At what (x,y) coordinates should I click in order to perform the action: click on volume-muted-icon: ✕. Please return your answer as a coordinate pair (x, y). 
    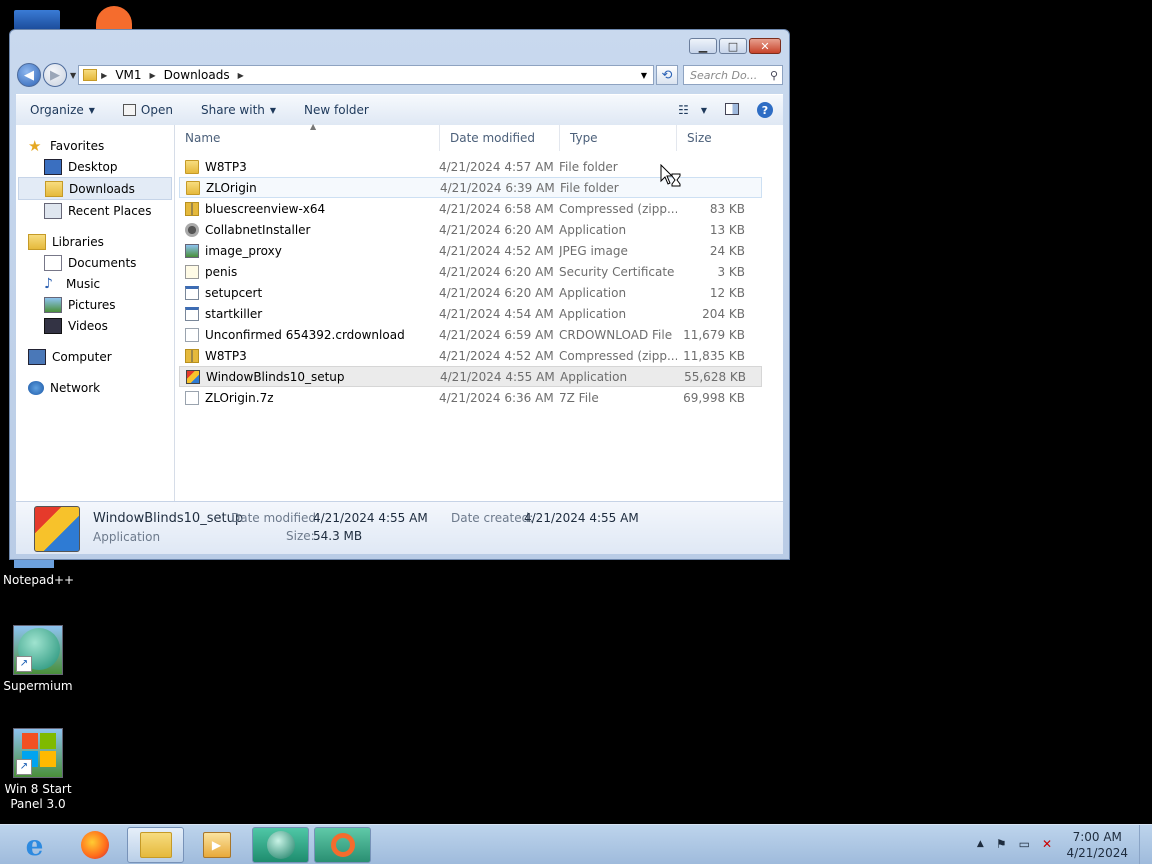
    Looking at the image, I should click on (1047, 844).